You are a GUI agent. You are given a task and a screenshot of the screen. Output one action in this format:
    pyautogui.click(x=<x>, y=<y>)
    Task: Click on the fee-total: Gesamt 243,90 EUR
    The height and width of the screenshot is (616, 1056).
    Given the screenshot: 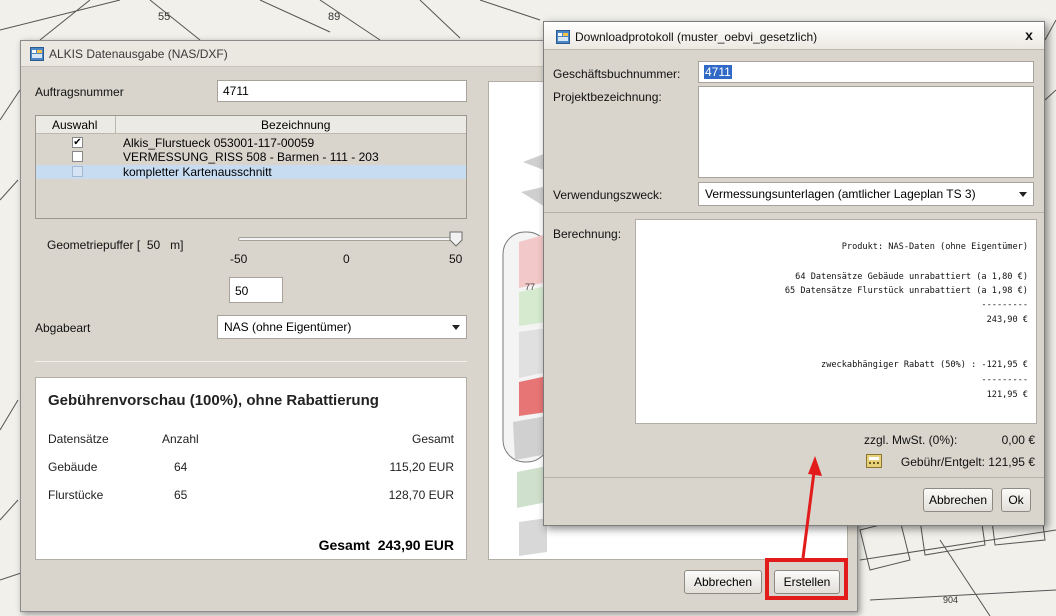 What is the action you would take?
    pyautogui.click(x=386, y=545)
    